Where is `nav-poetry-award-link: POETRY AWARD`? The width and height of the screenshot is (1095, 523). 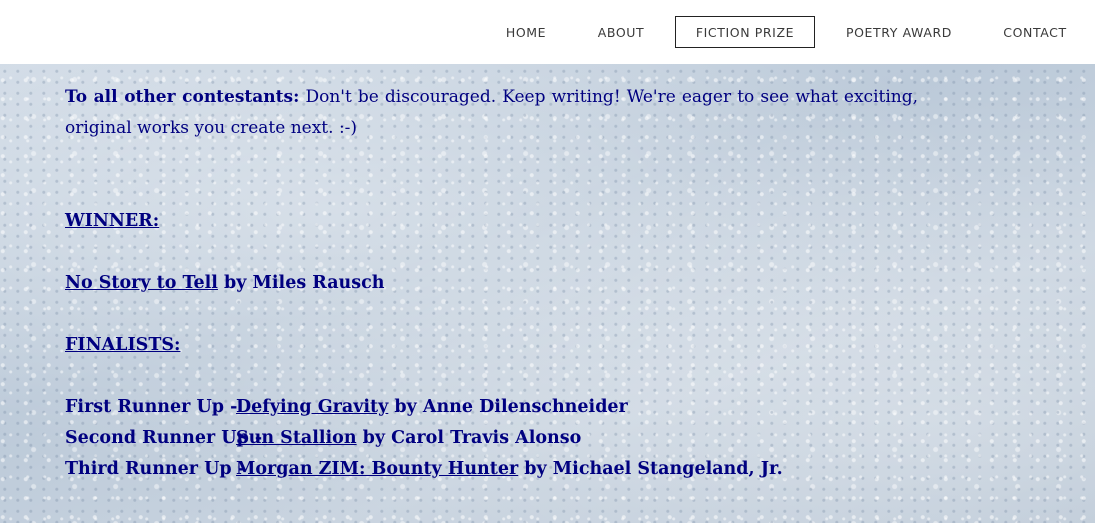 nav-poetry-award-link: POETRY AWARD is located at coordinates (899, 32).